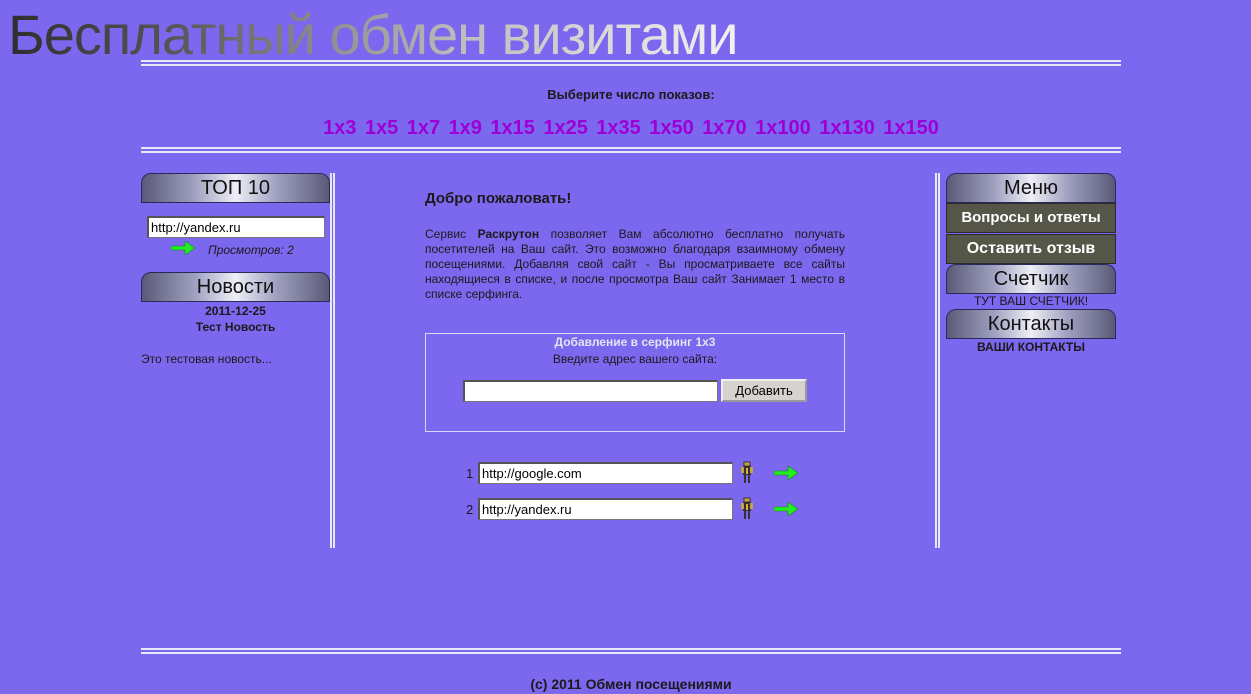 The width and height of the screenshot is (1251, 694). What do you see at coordinates (1031, 249) in the screenshot?
I see `feedback-menu-item: Оставить отзыв` at bounding box center [1031, 249].